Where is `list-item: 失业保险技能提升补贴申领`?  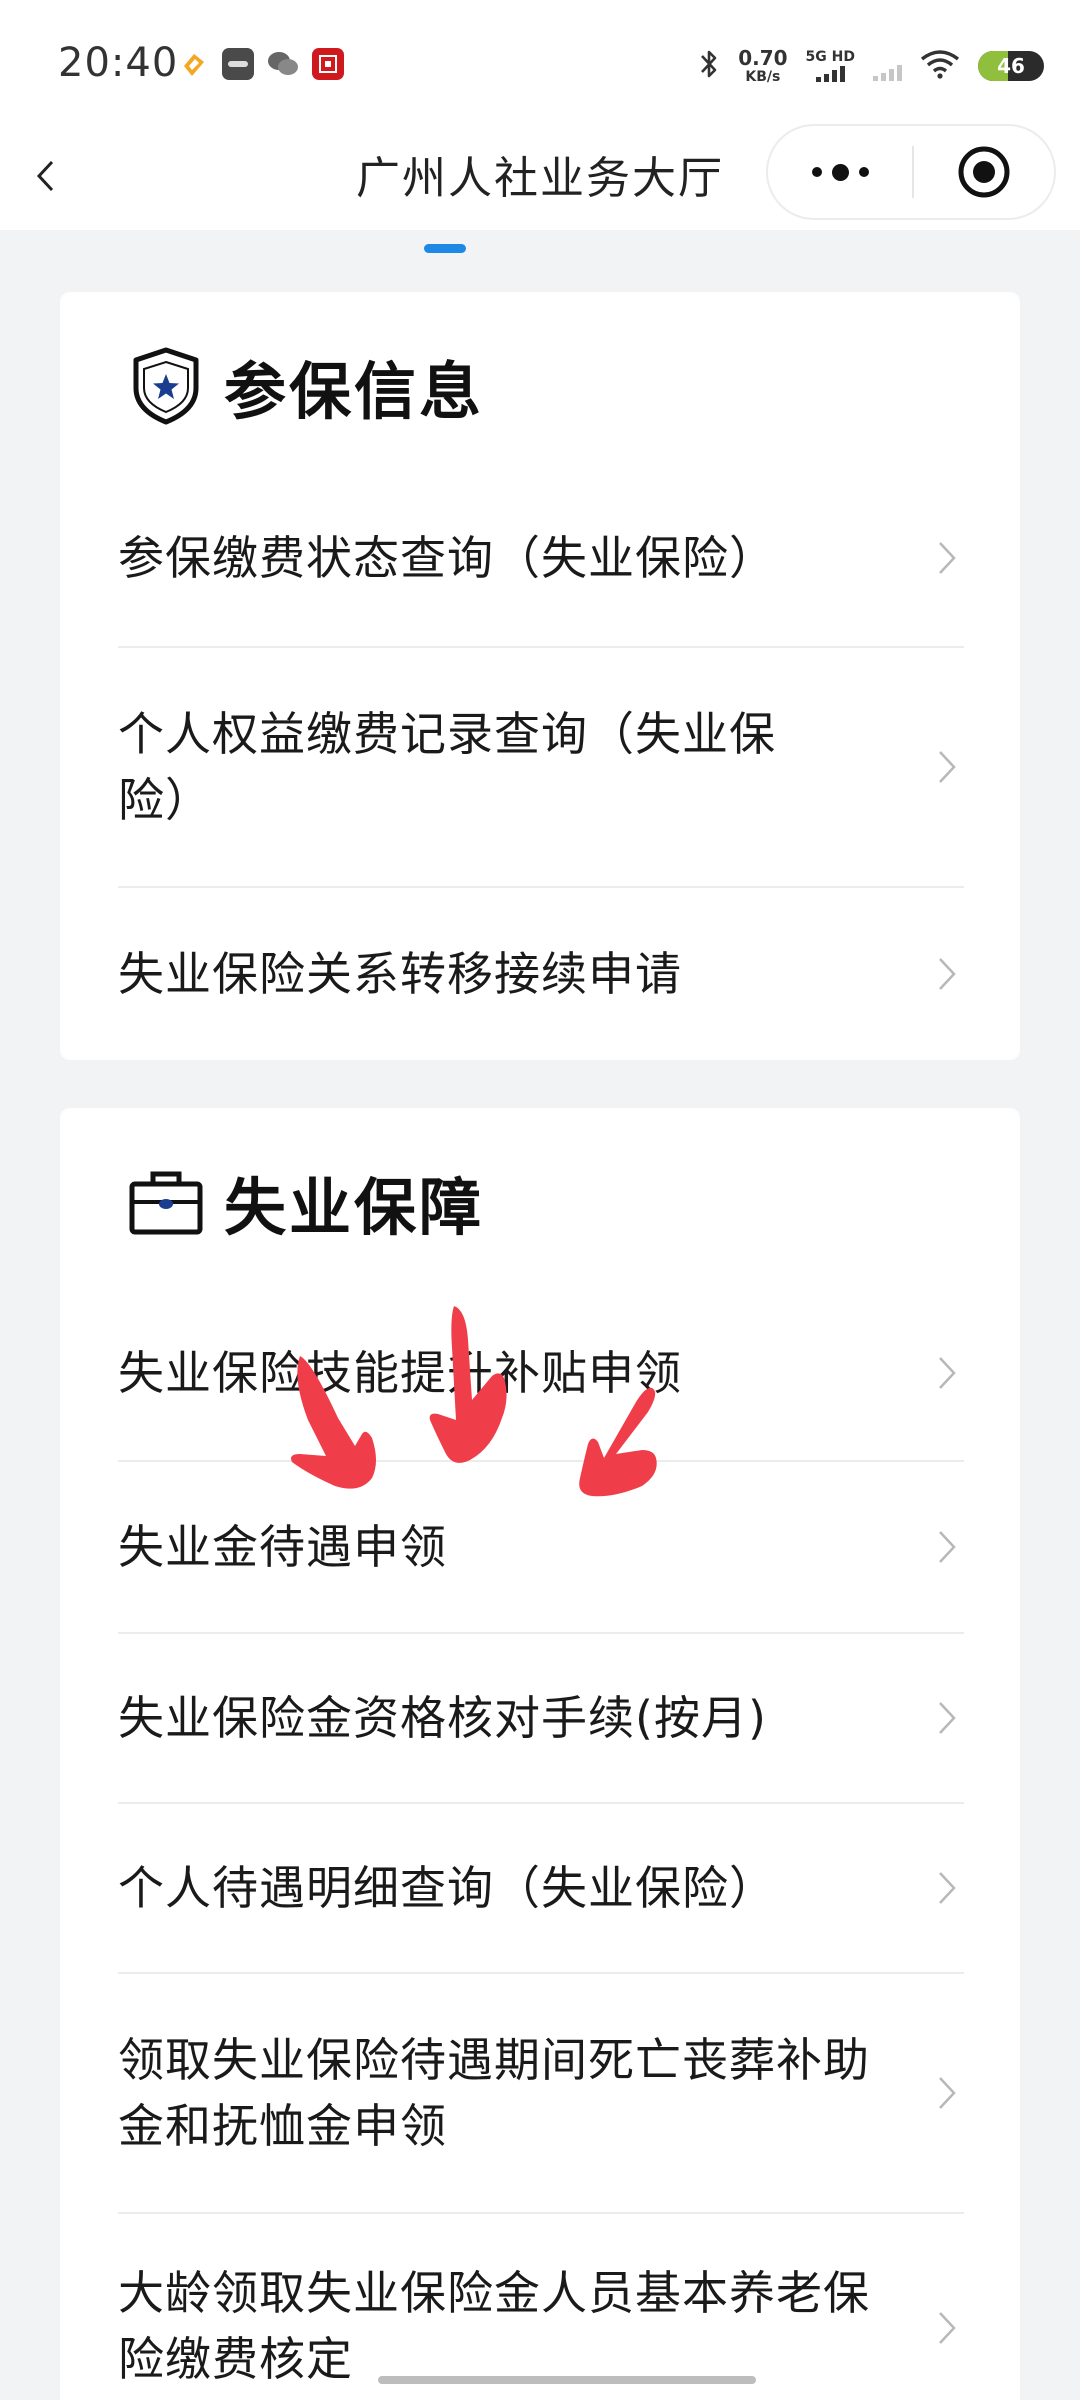
list-item: 失业保险技能提升补贴申领 is located at coordinates (541, 1374).